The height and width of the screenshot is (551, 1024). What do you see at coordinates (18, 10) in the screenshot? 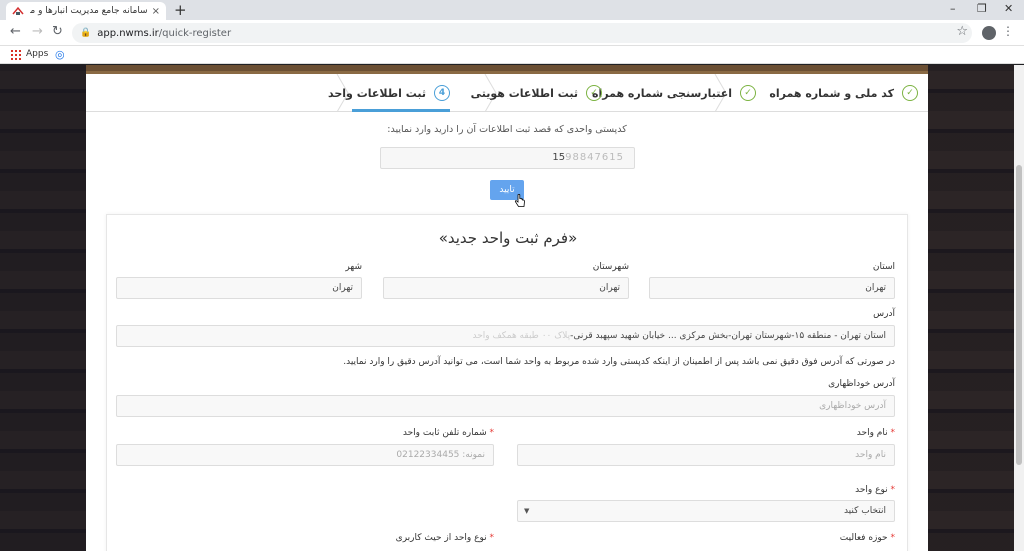
I see `site-favicon-icon` at bounding box center [18, 10].